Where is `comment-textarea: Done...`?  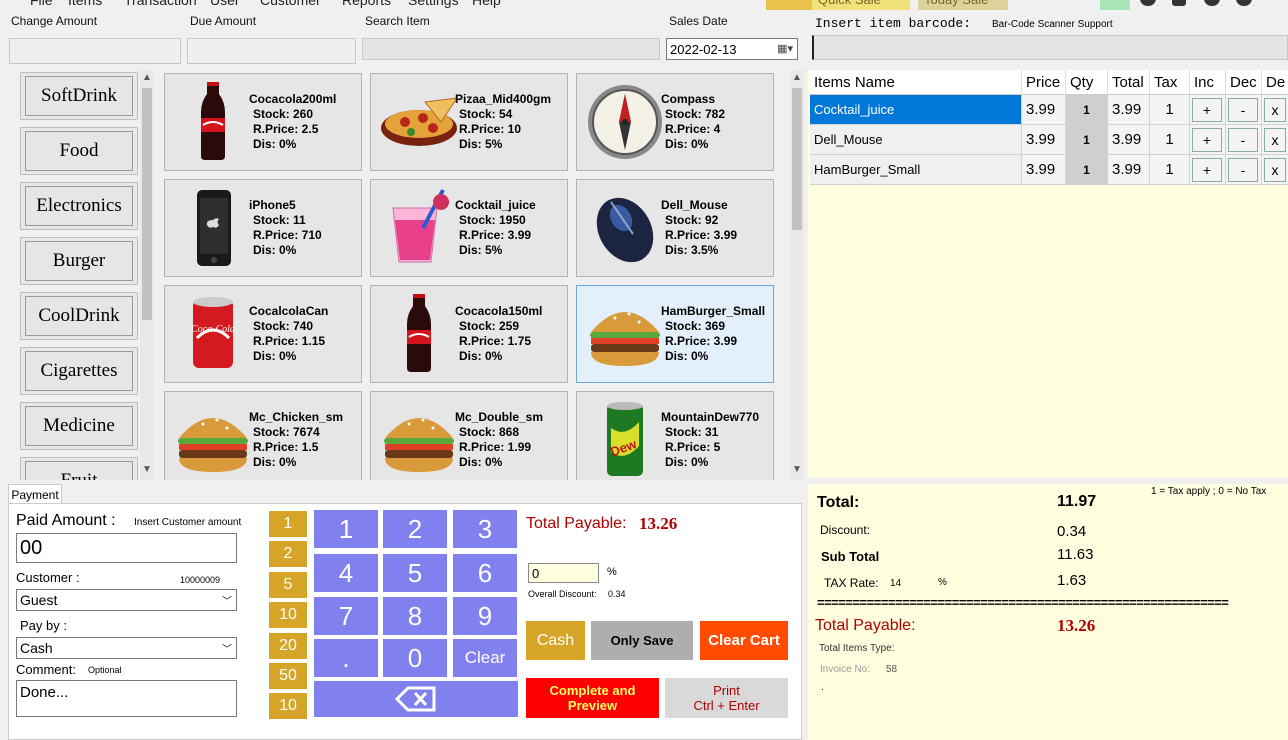
comment-textarea: Done... is located at coordinates (126, 698).